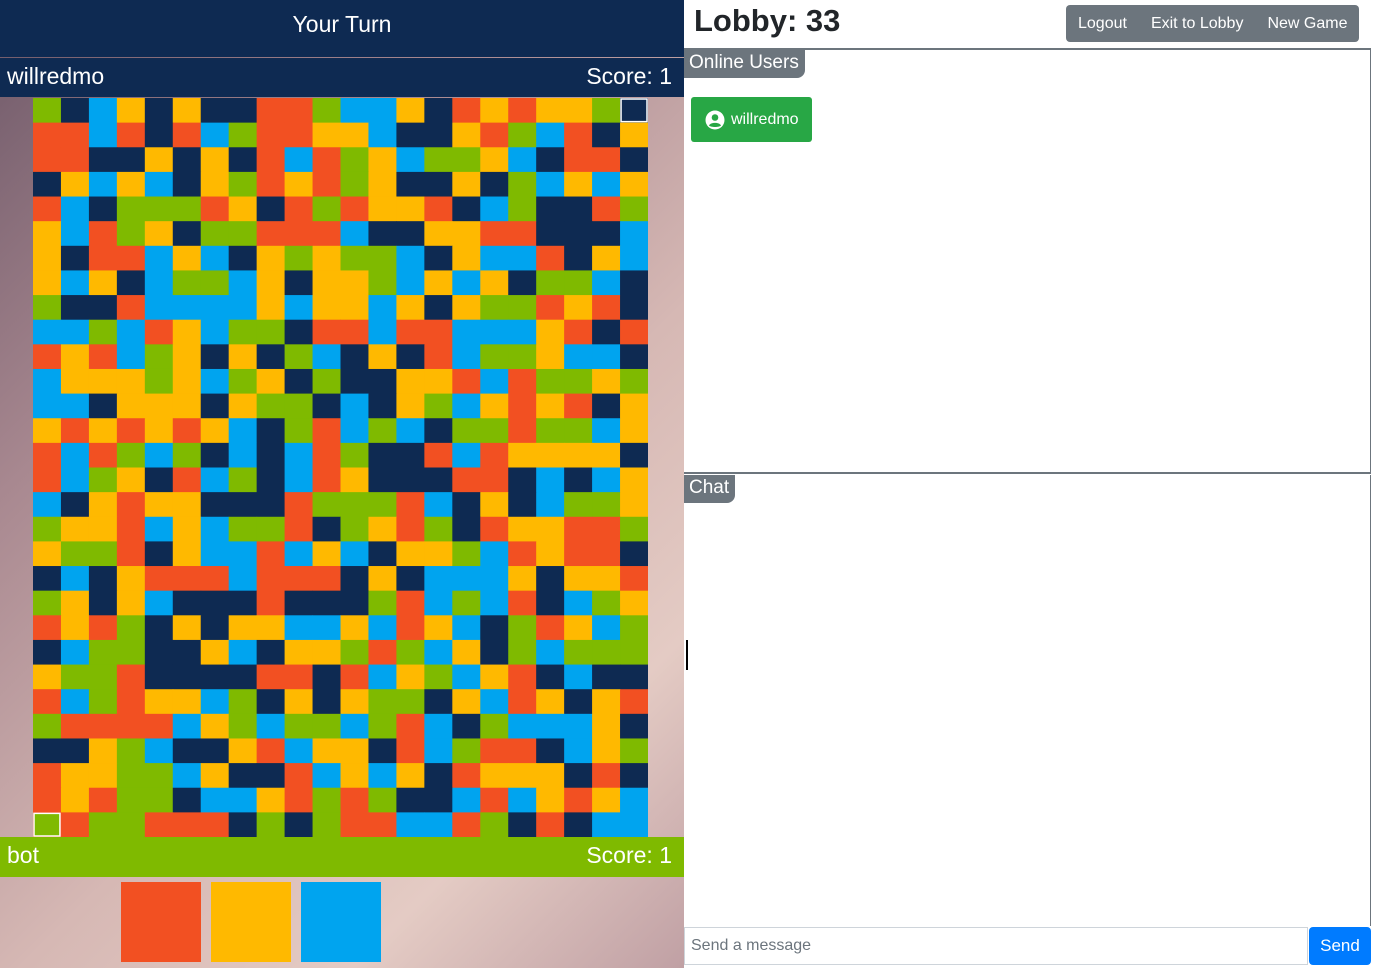 The width and height of the screenshot is (1373, 968). I want to click on top-player-bar: willredmo Score: 1, so click(342, 77).